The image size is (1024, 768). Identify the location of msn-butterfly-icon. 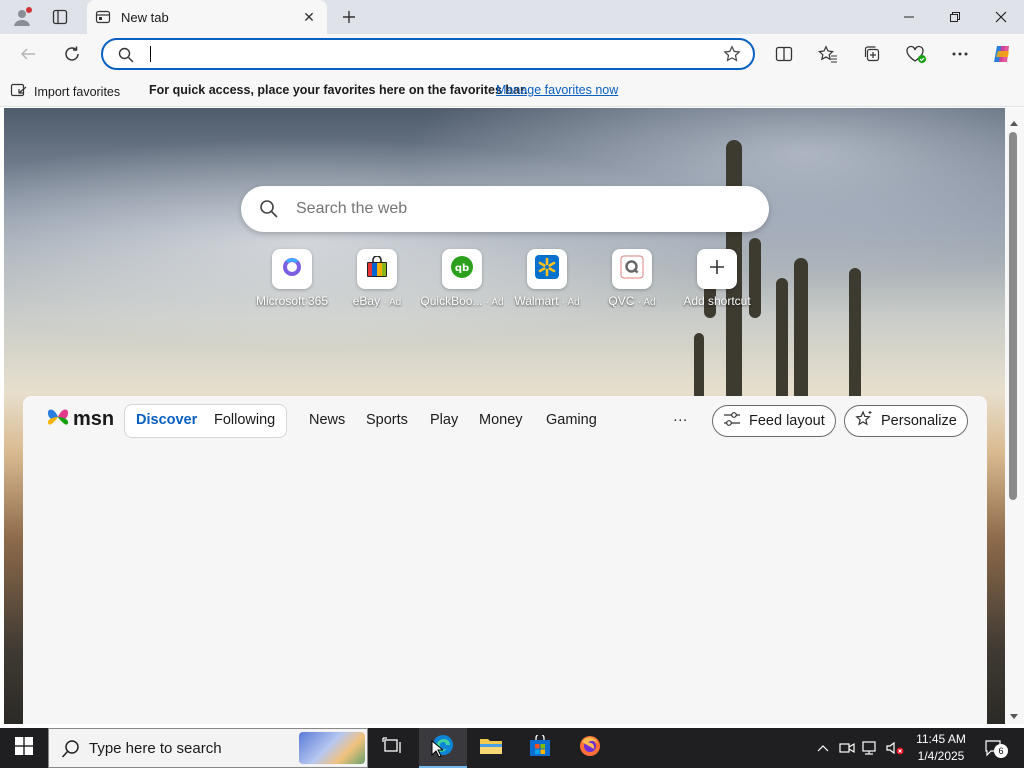
(58, 419).